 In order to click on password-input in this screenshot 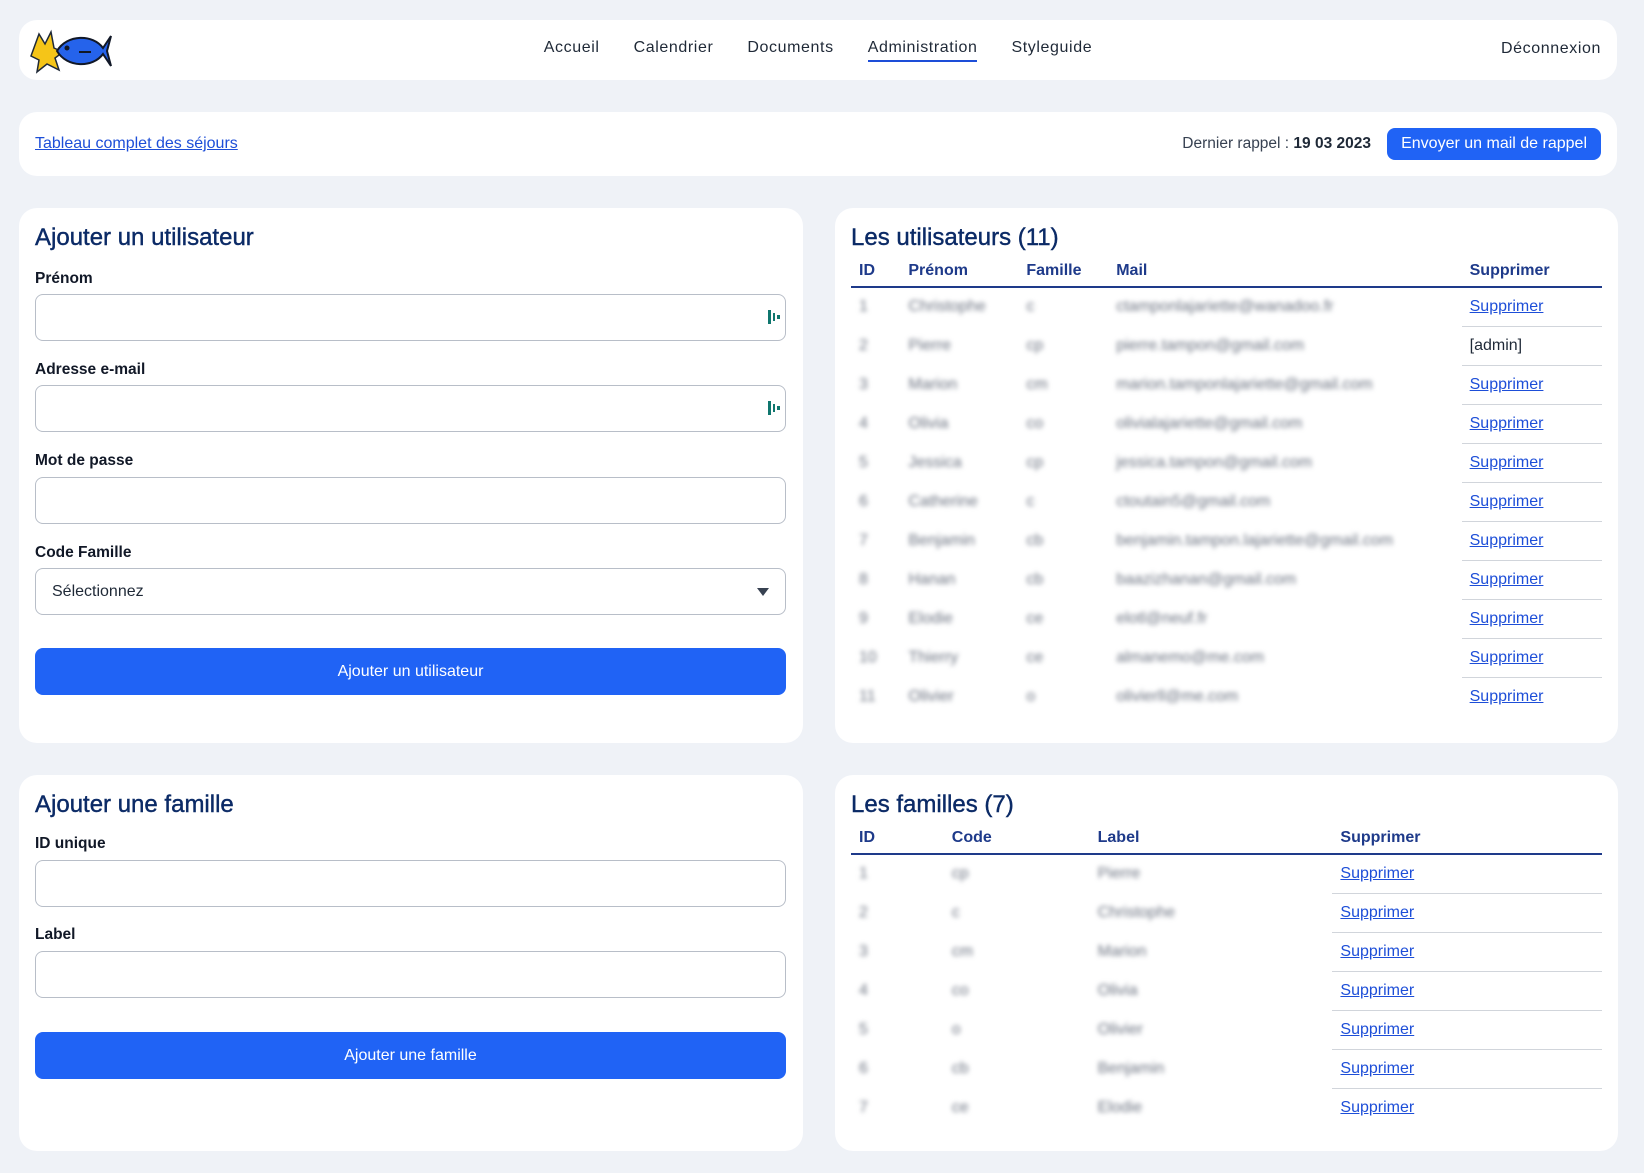, I will do `click(410, 500)`.